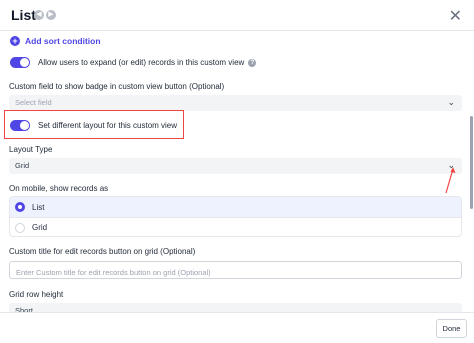 This screenshot has height=343, width=474. What do you see at coordinates (33, 102) in the screenshot?
I see `badge-field-placeholder: Select field` at bounding box center [33, 102].